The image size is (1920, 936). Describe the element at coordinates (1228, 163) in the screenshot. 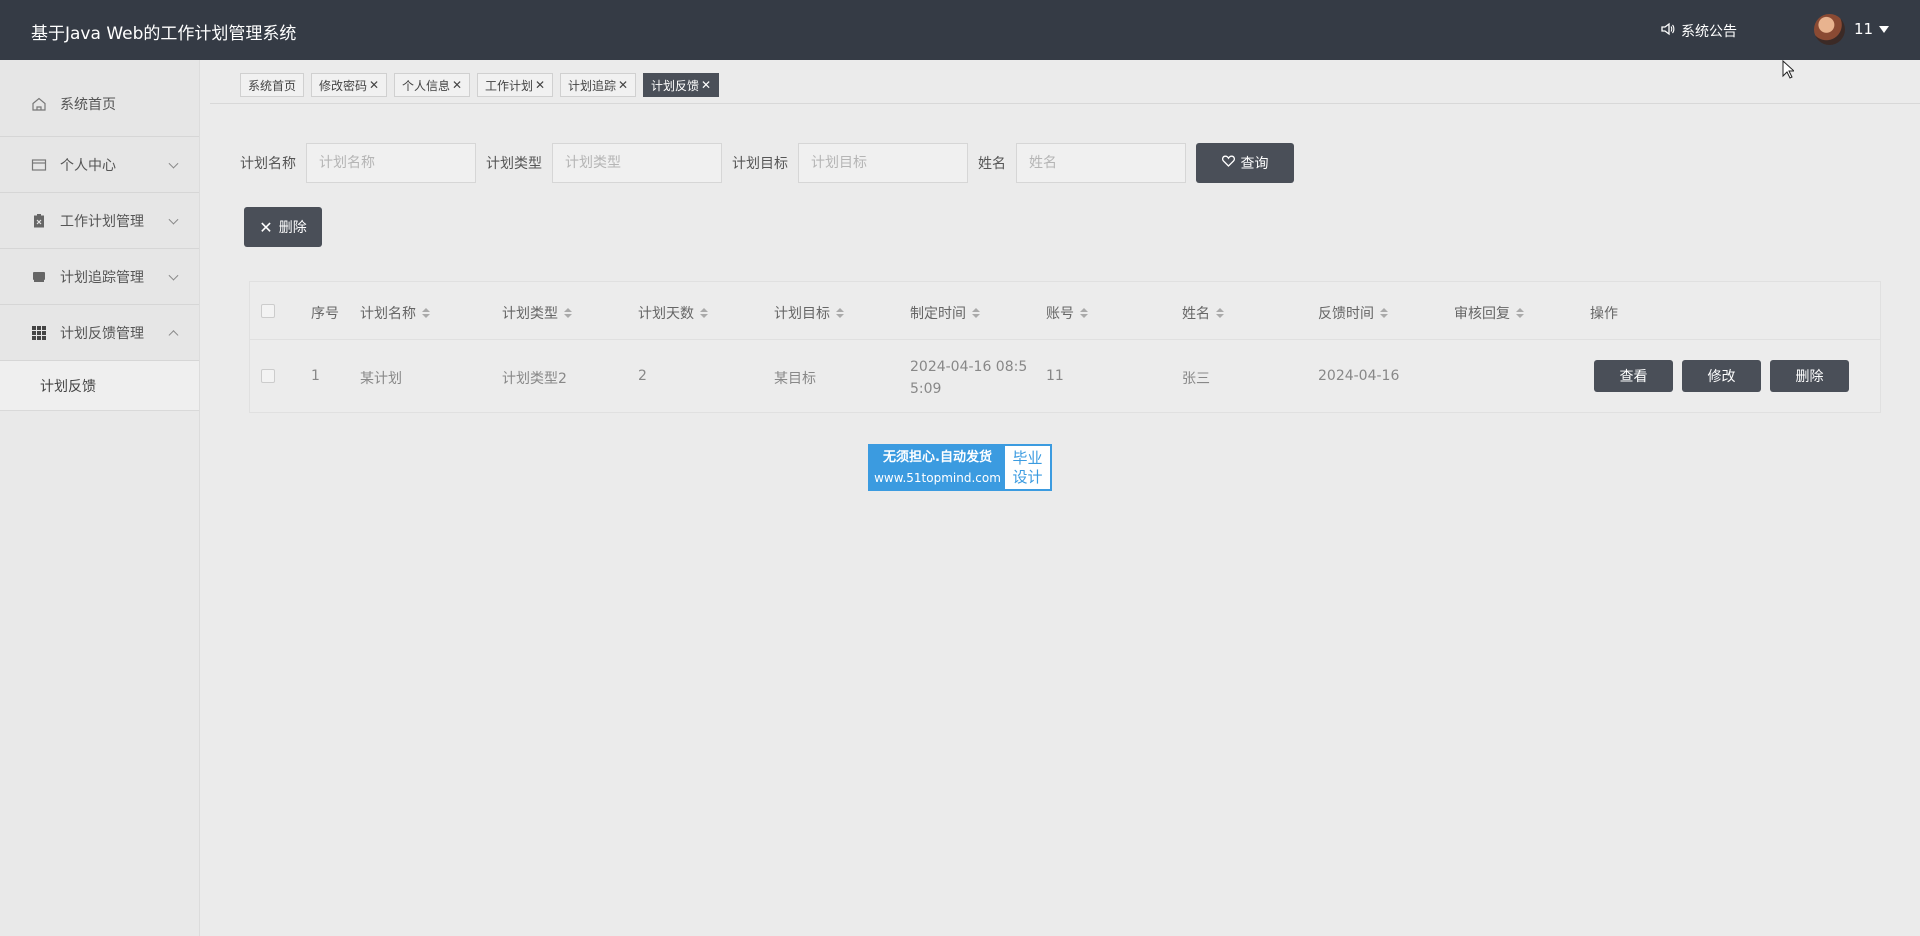

I see `heart-icon` at that location.